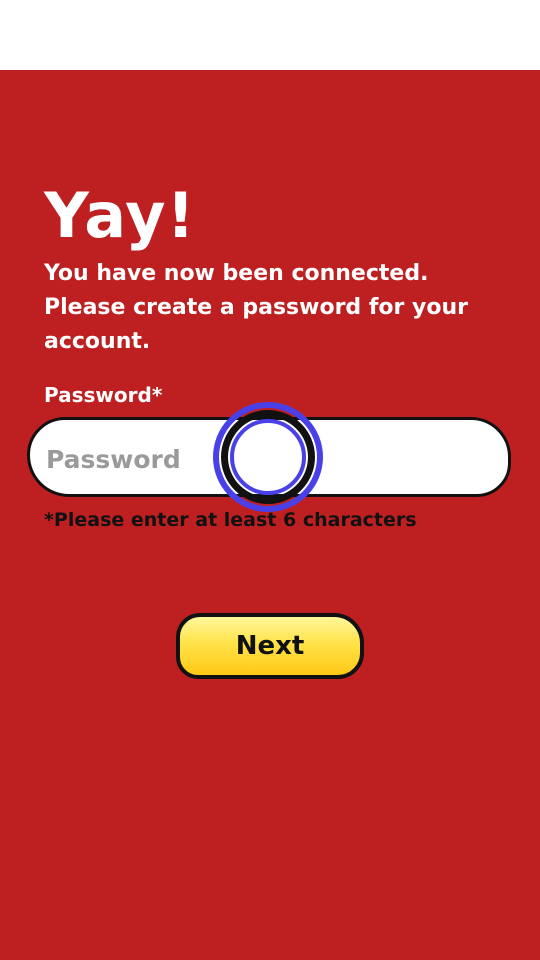 The image size is (540, 960). I want to click on top-status-area, so click(270, 35).